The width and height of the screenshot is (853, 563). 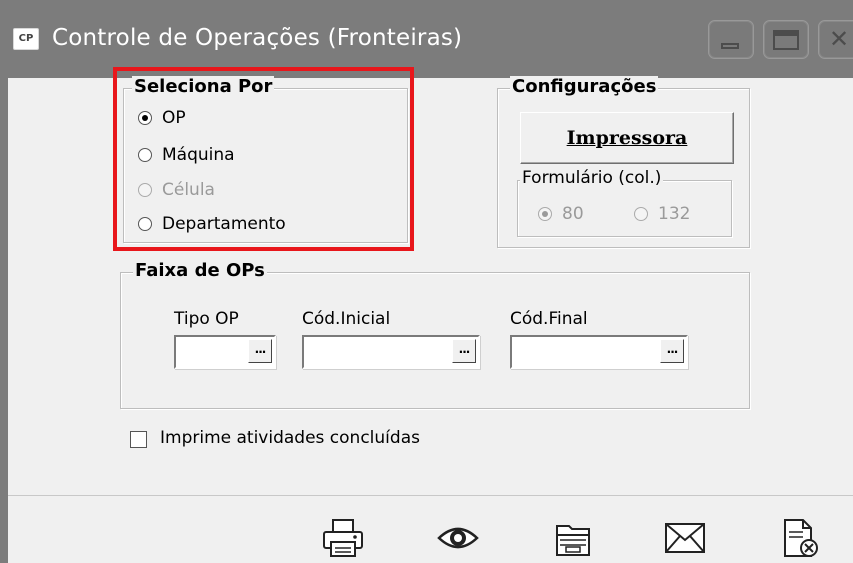 I want to click on window-title: Controle de Operações (Fronteiras), so click(x=257, y=38).